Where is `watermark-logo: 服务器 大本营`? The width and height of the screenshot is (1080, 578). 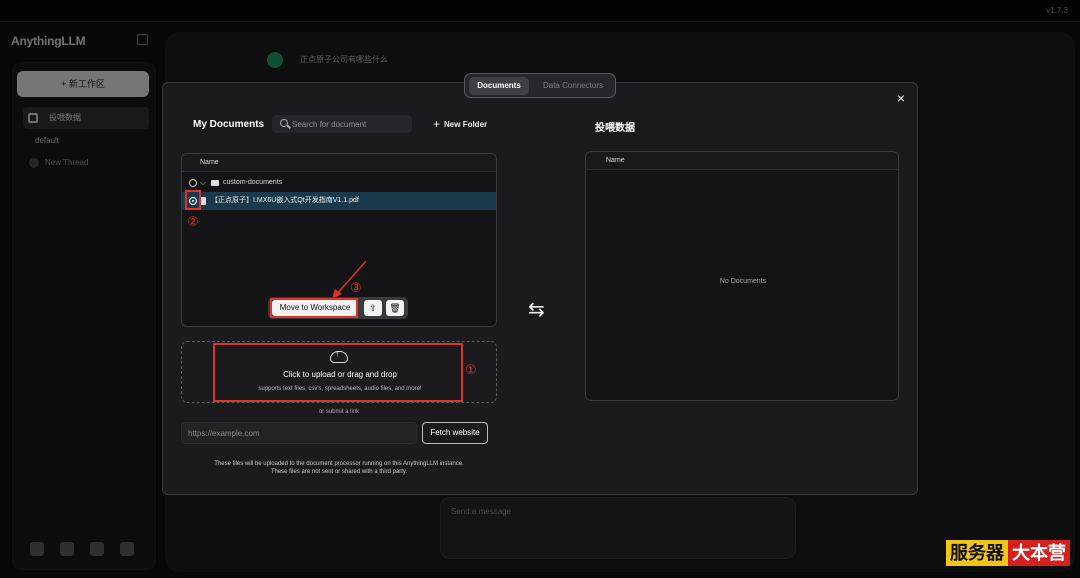 watermark-logo: 服务器 大本营 is located at coordinates (1008, 553).